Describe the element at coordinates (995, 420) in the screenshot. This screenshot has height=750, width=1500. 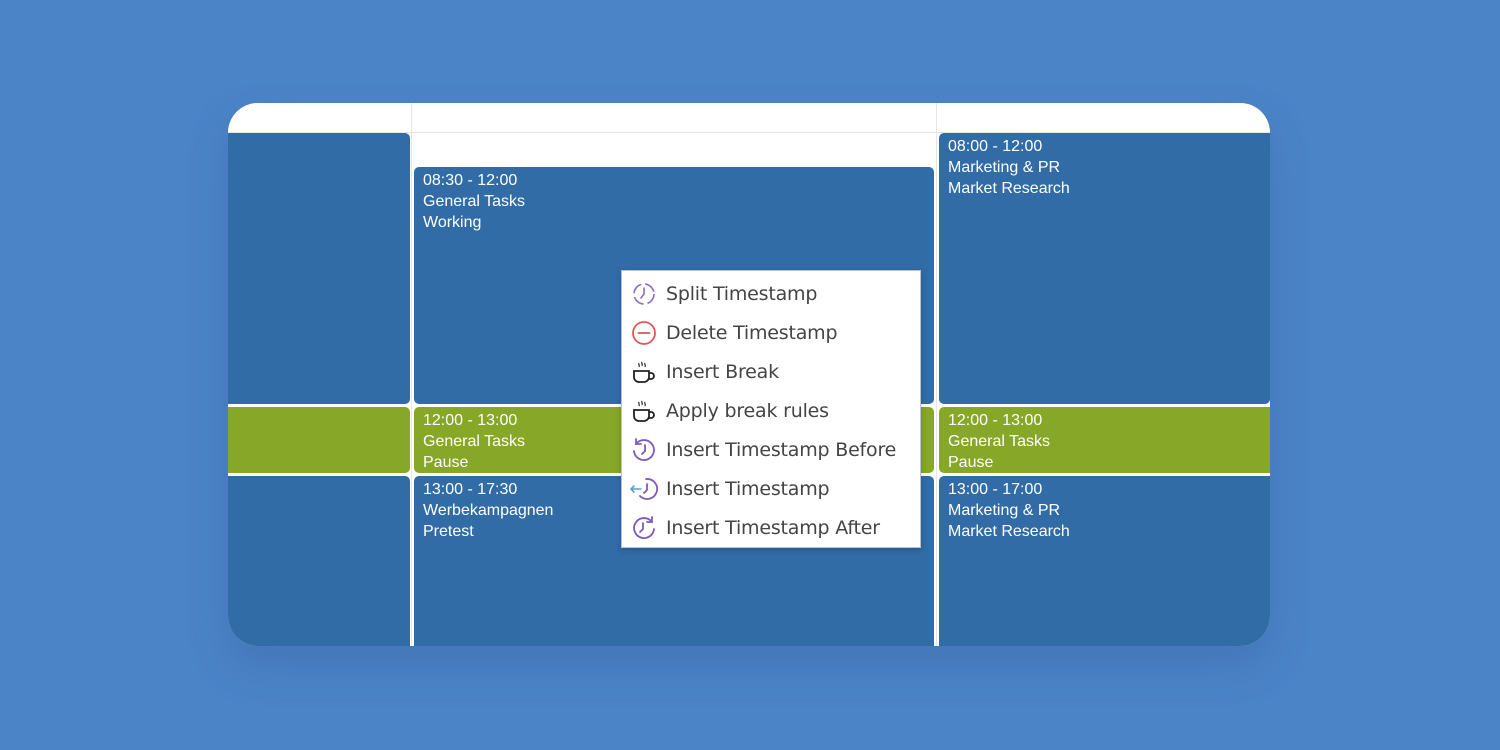
I see `entry-time: 12:00 - 13:00` at that location.